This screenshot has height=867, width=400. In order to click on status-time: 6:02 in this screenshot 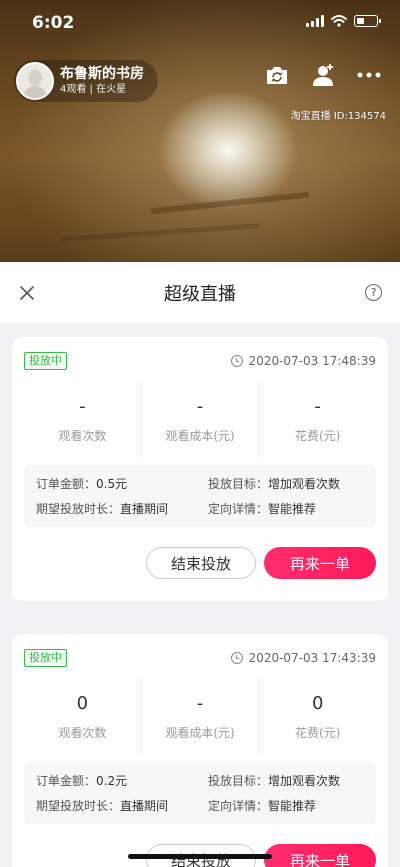, I will do `click(53, 23)`.